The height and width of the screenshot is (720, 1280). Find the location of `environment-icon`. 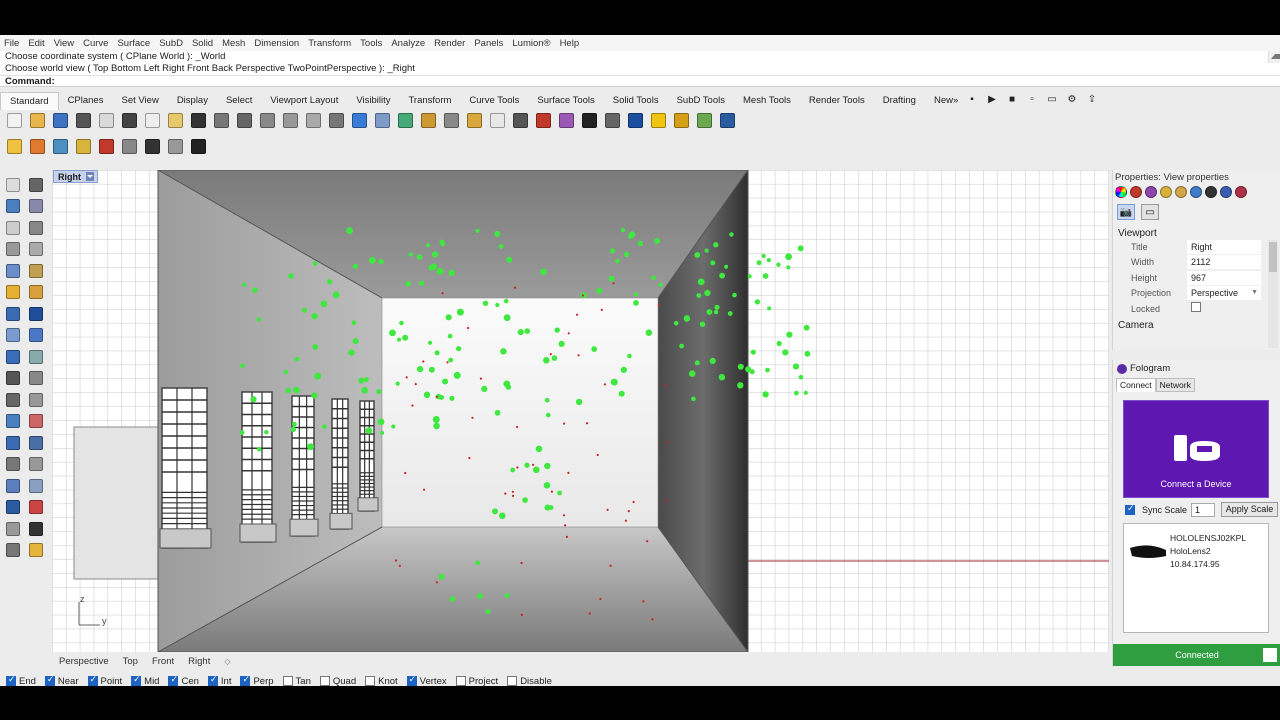

environment-icon is located at coordinates (1196, 192).